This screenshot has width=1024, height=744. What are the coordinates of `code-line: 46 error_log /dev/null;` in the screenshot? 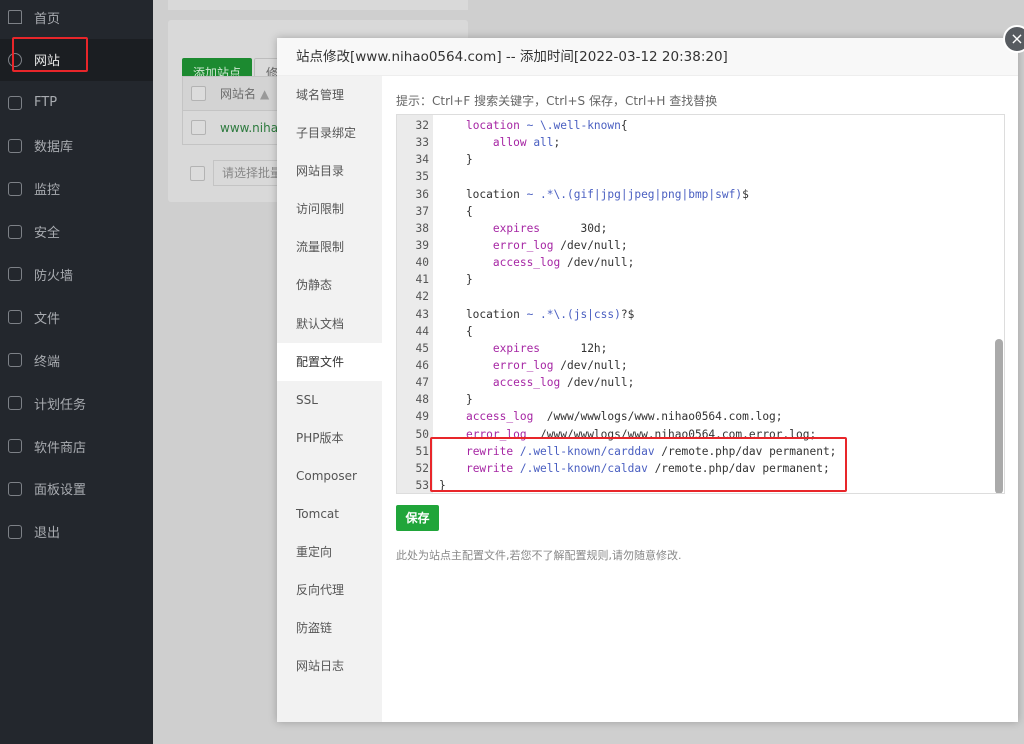 It's located at (697, 365).